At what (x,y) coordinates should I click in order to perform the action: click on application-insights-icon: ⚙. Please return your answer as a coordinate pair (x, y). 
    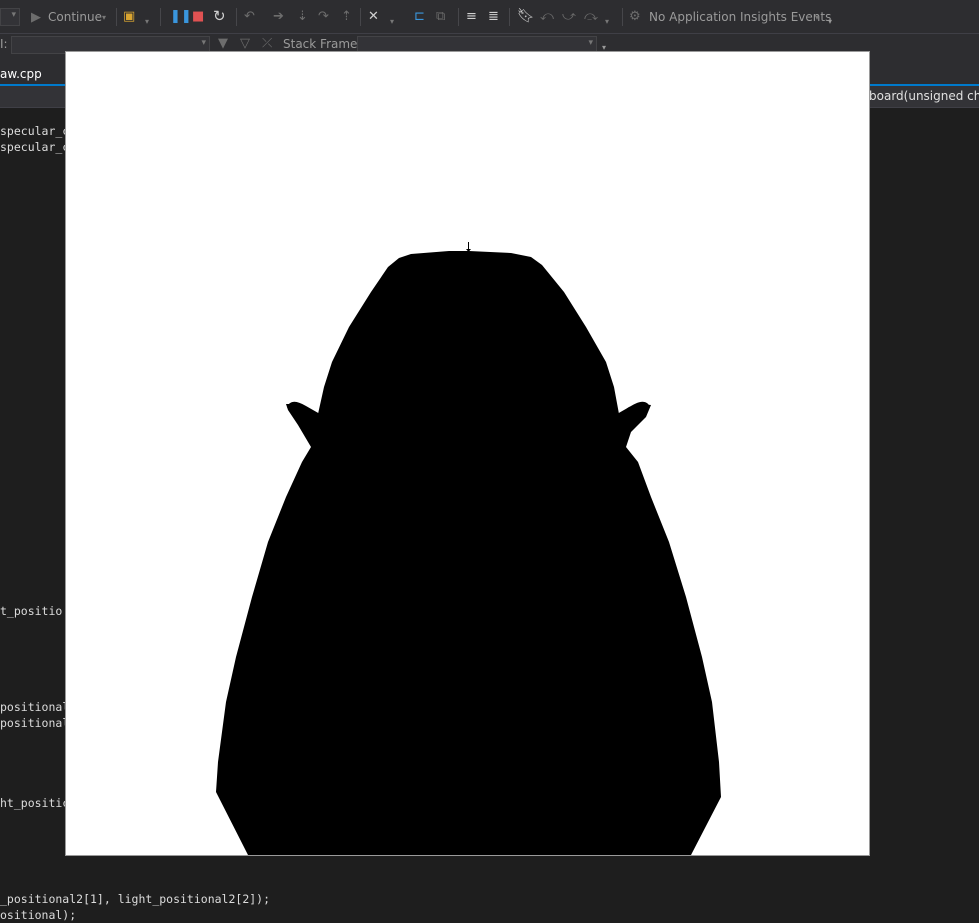
    Looking at the image, I should click on (635, 17).